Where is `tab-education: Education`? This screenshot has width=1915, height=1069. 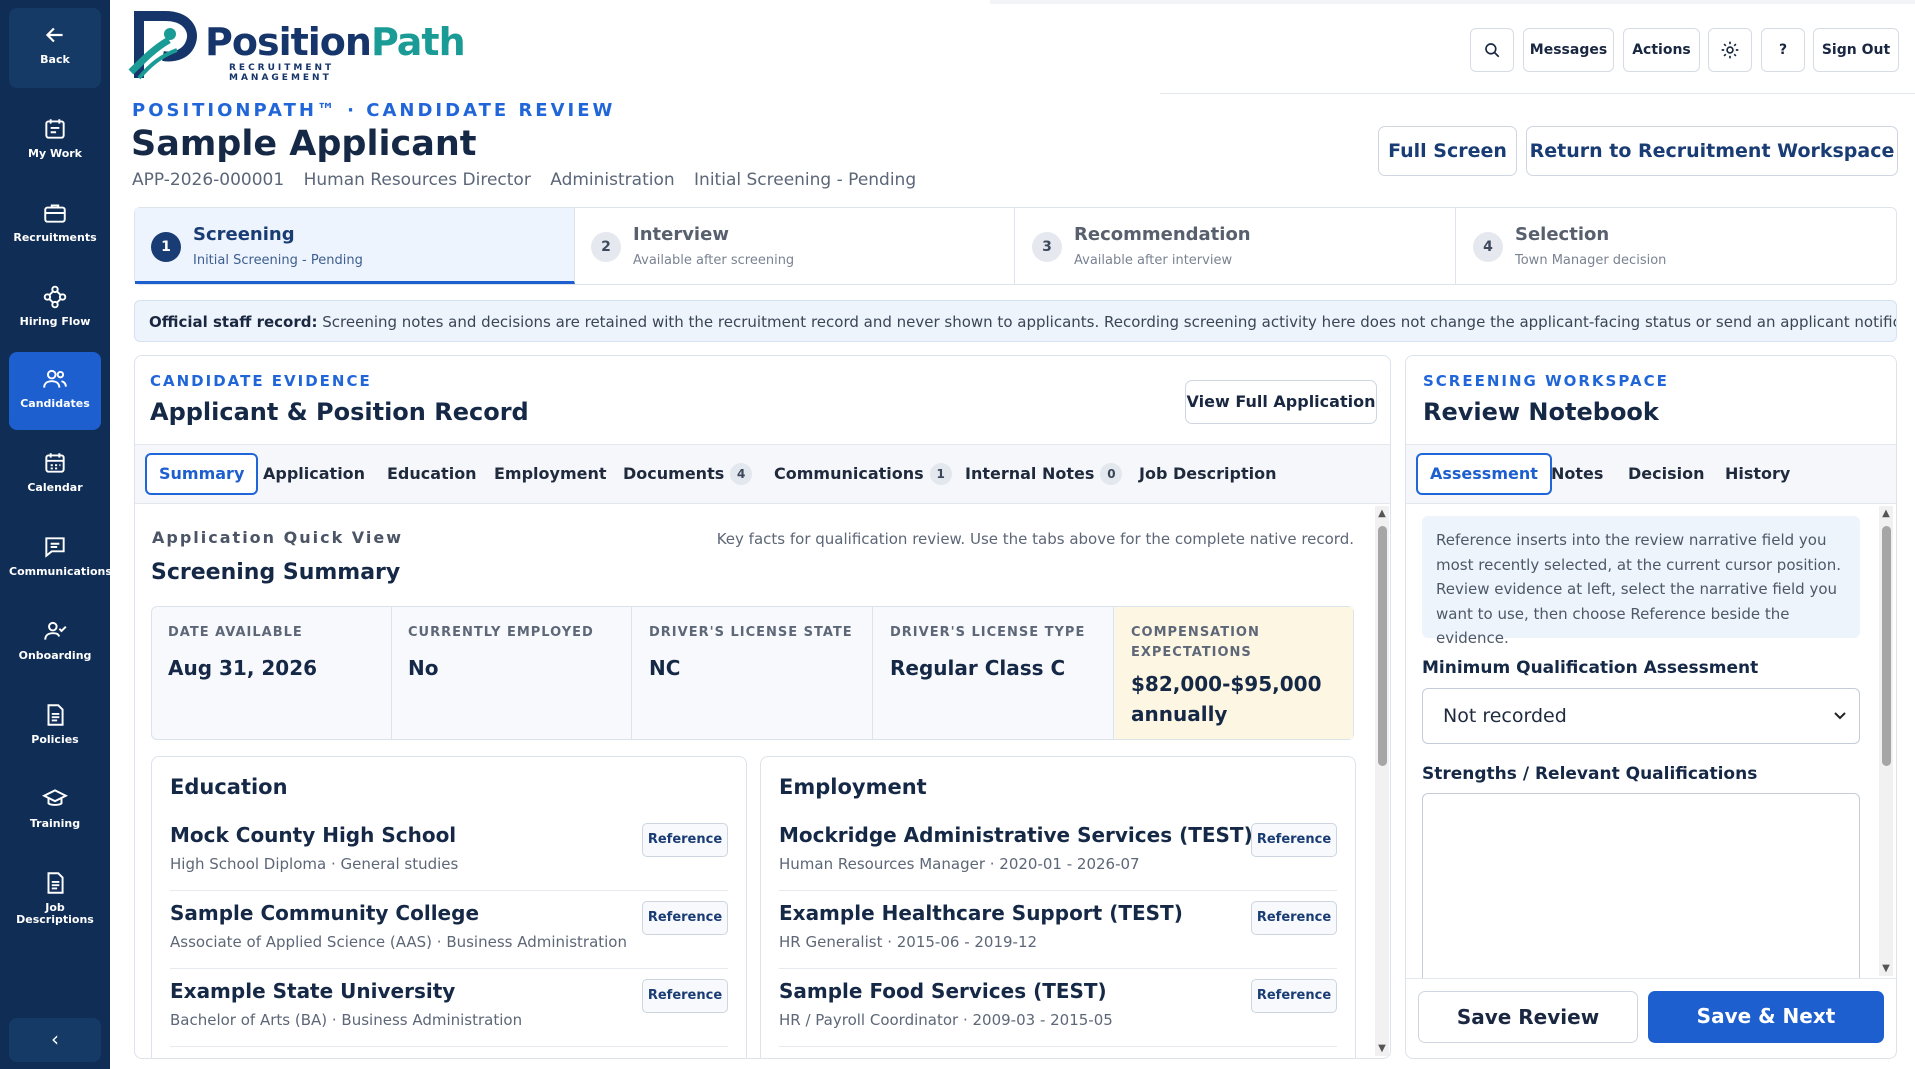
tab-education: Education is located at coordinates (432, 474).